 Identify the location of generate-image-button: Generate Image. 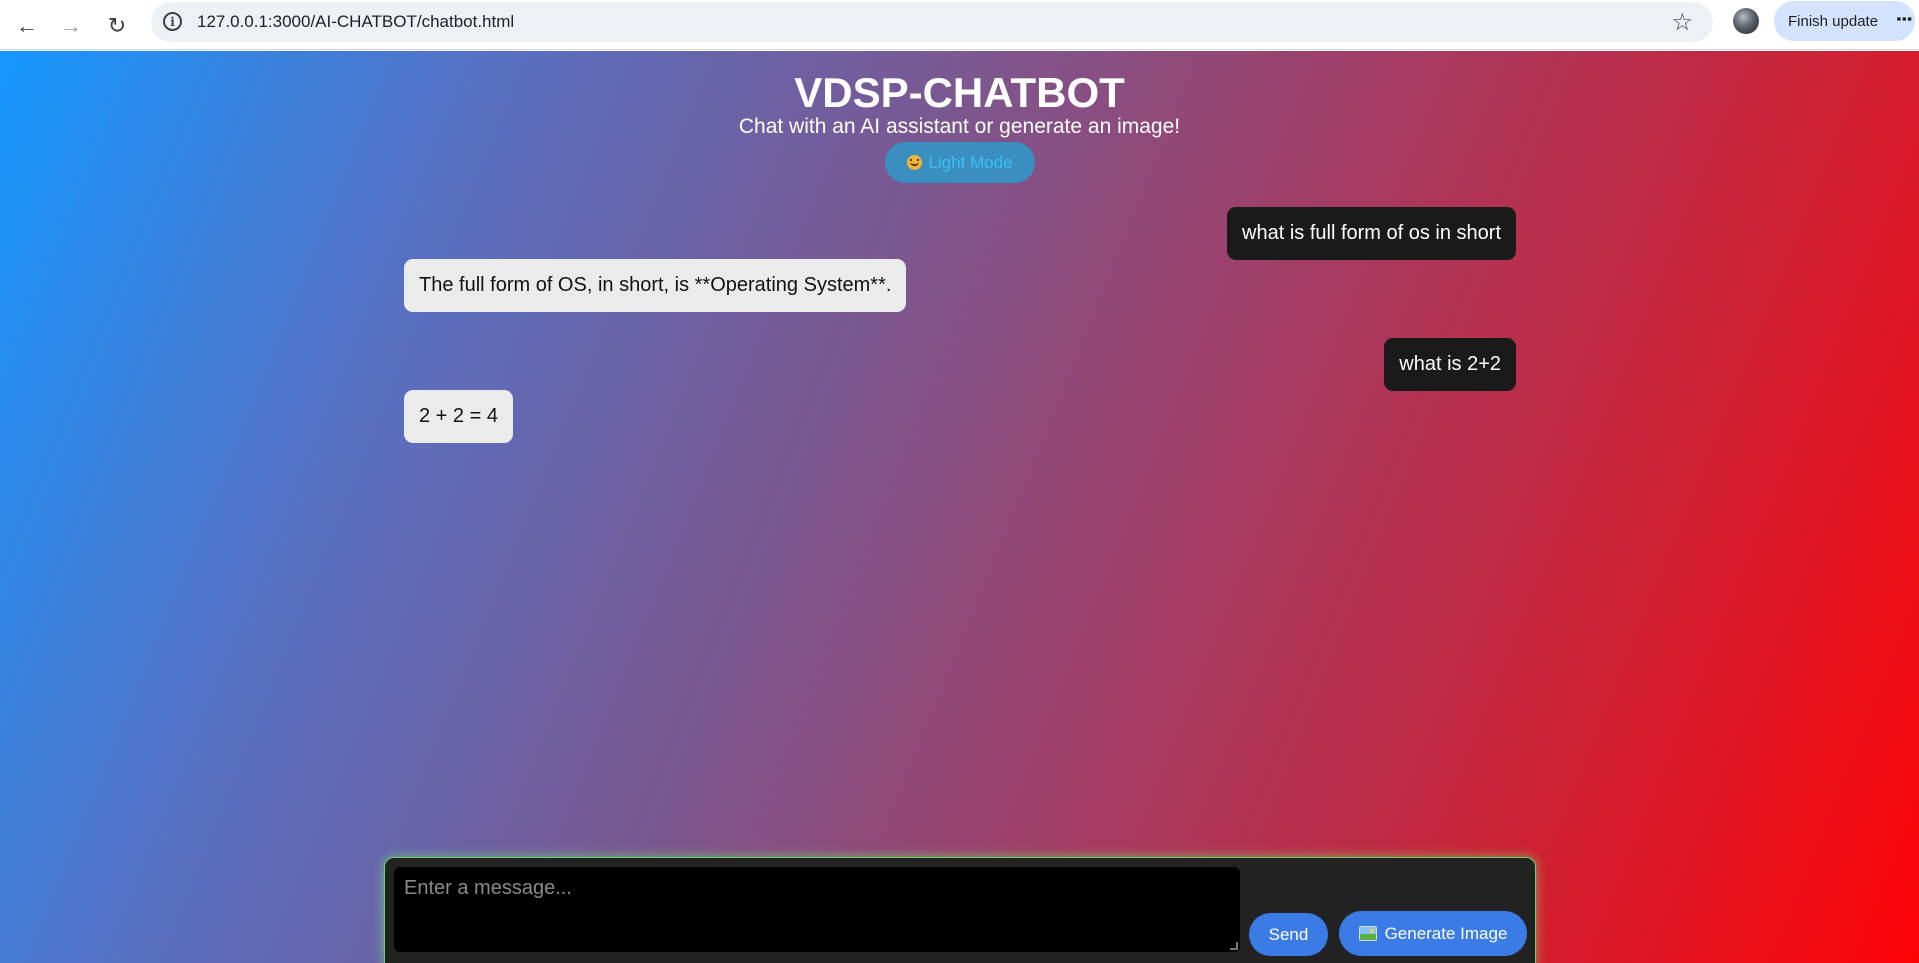
(1433, 933).